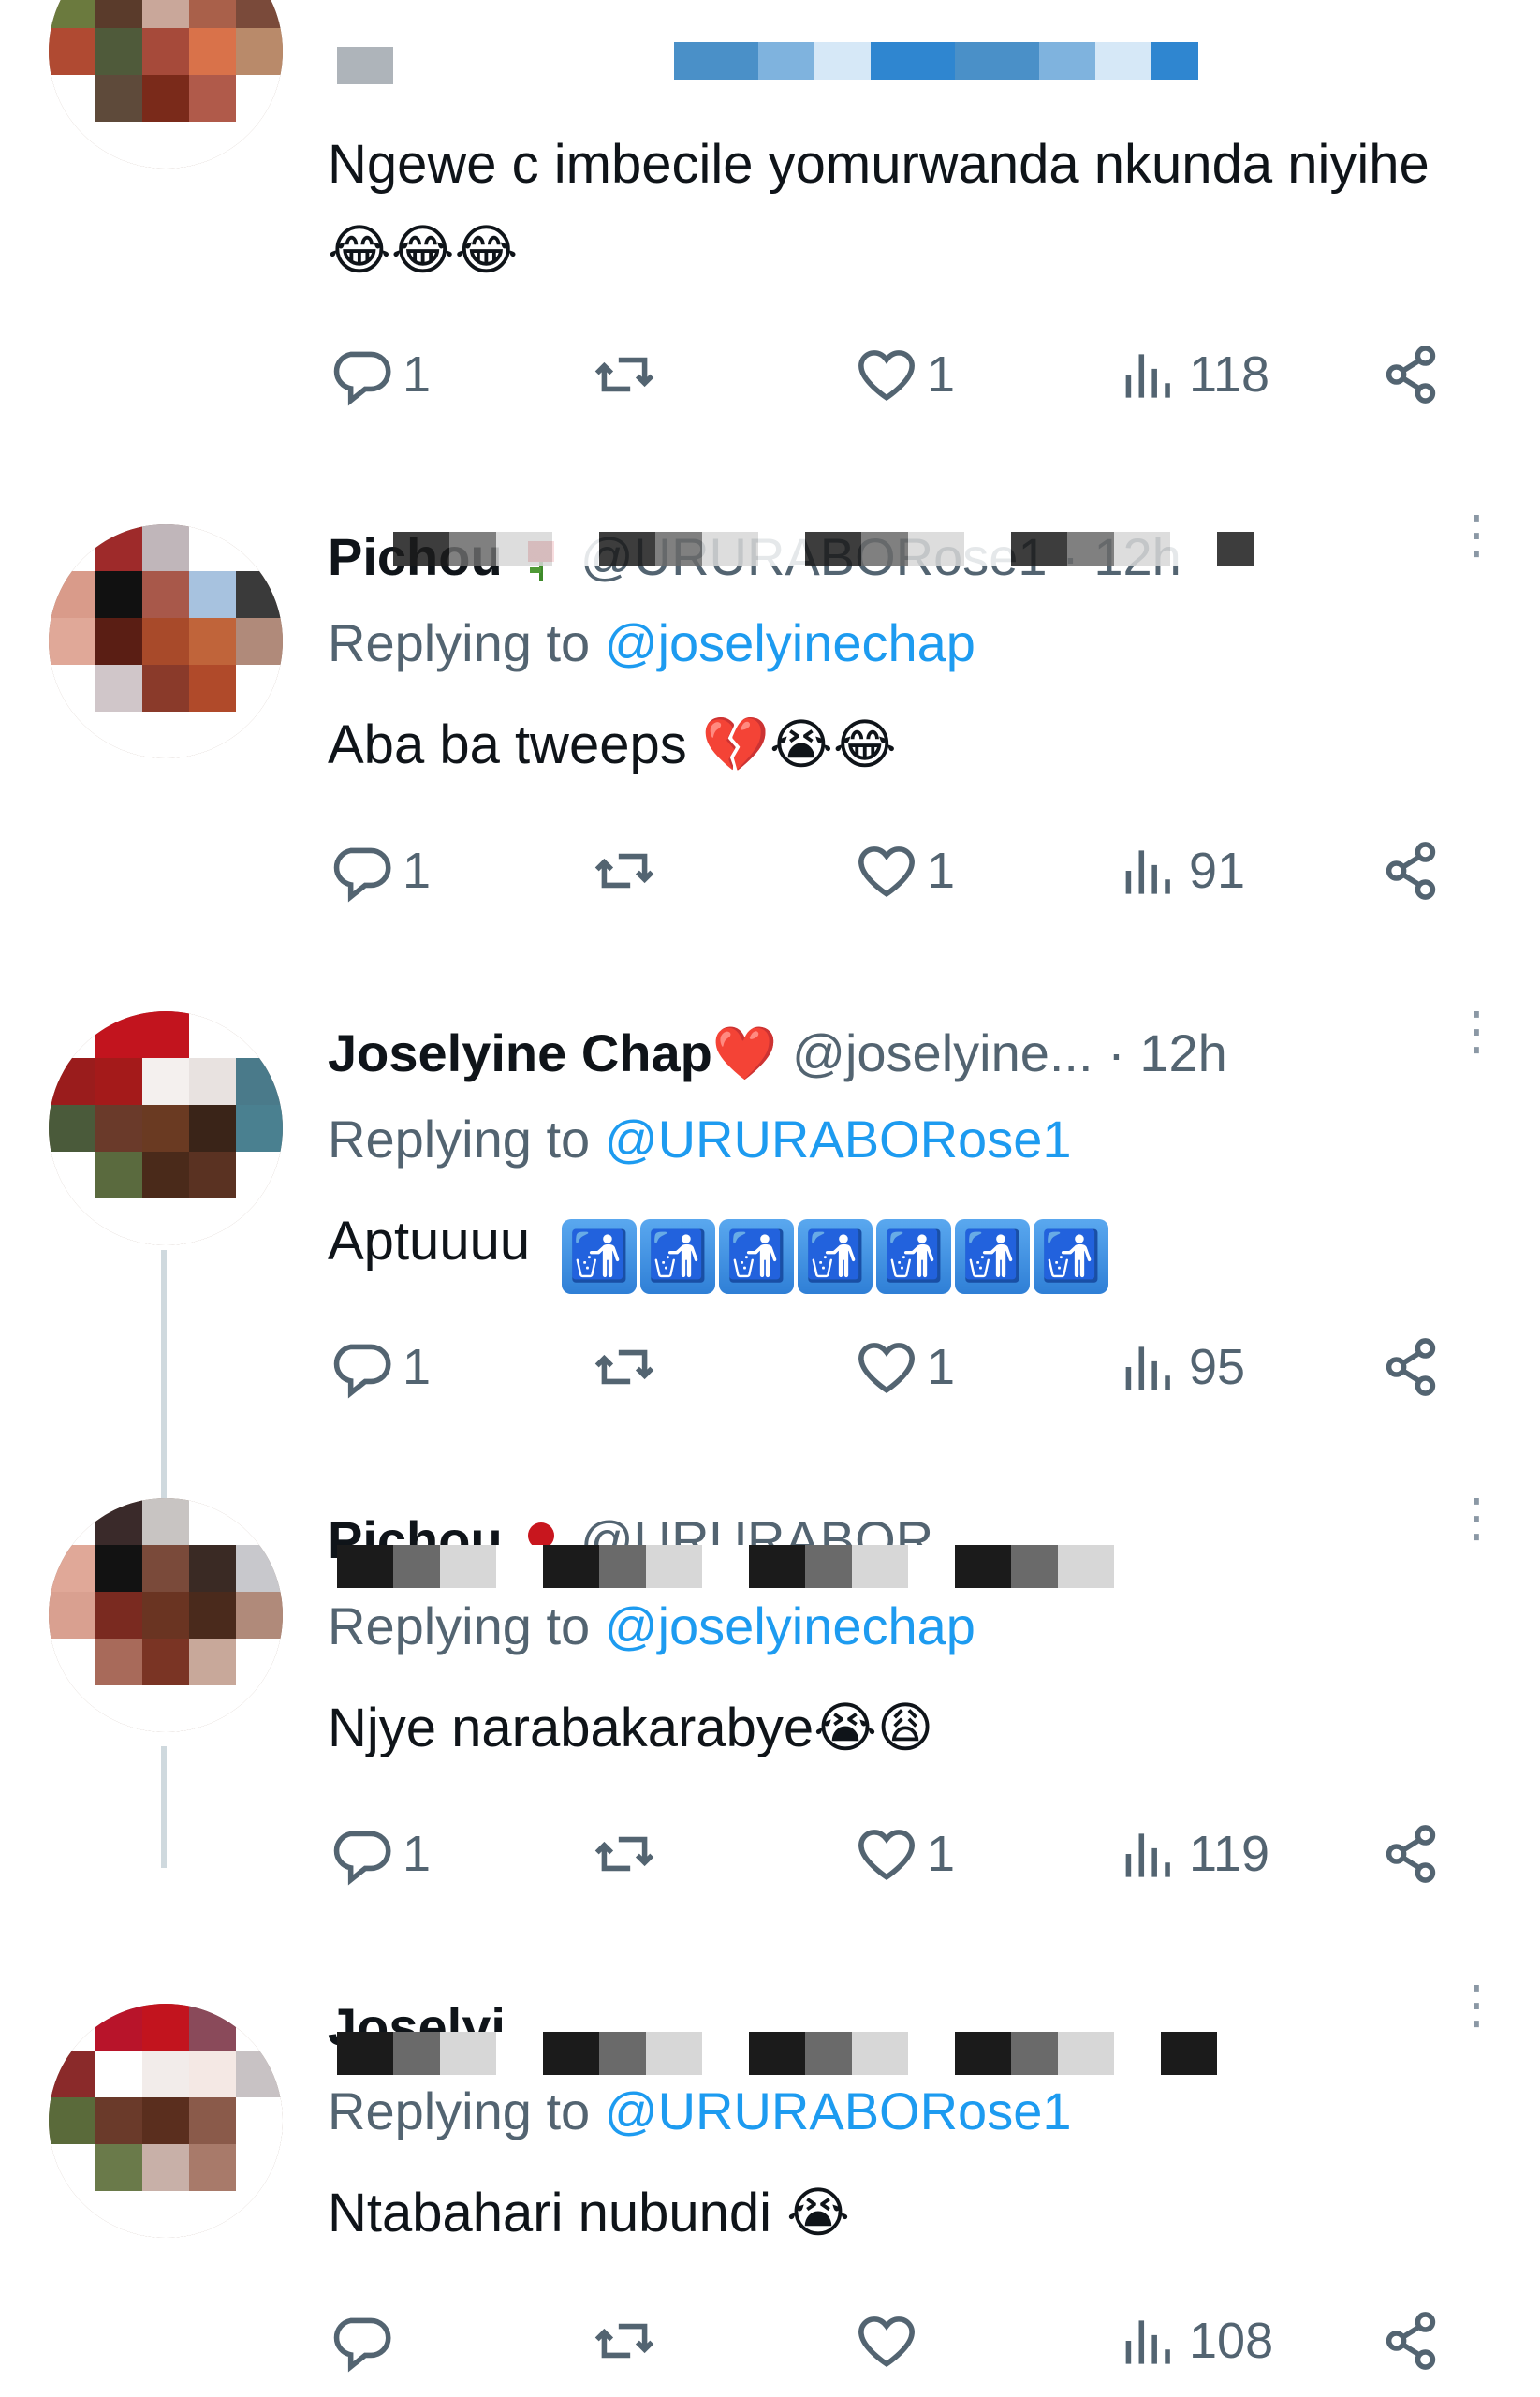  Describe the element at coordinates (1229, 1854) in the screenshot. I see `views-count: 119` at that location.